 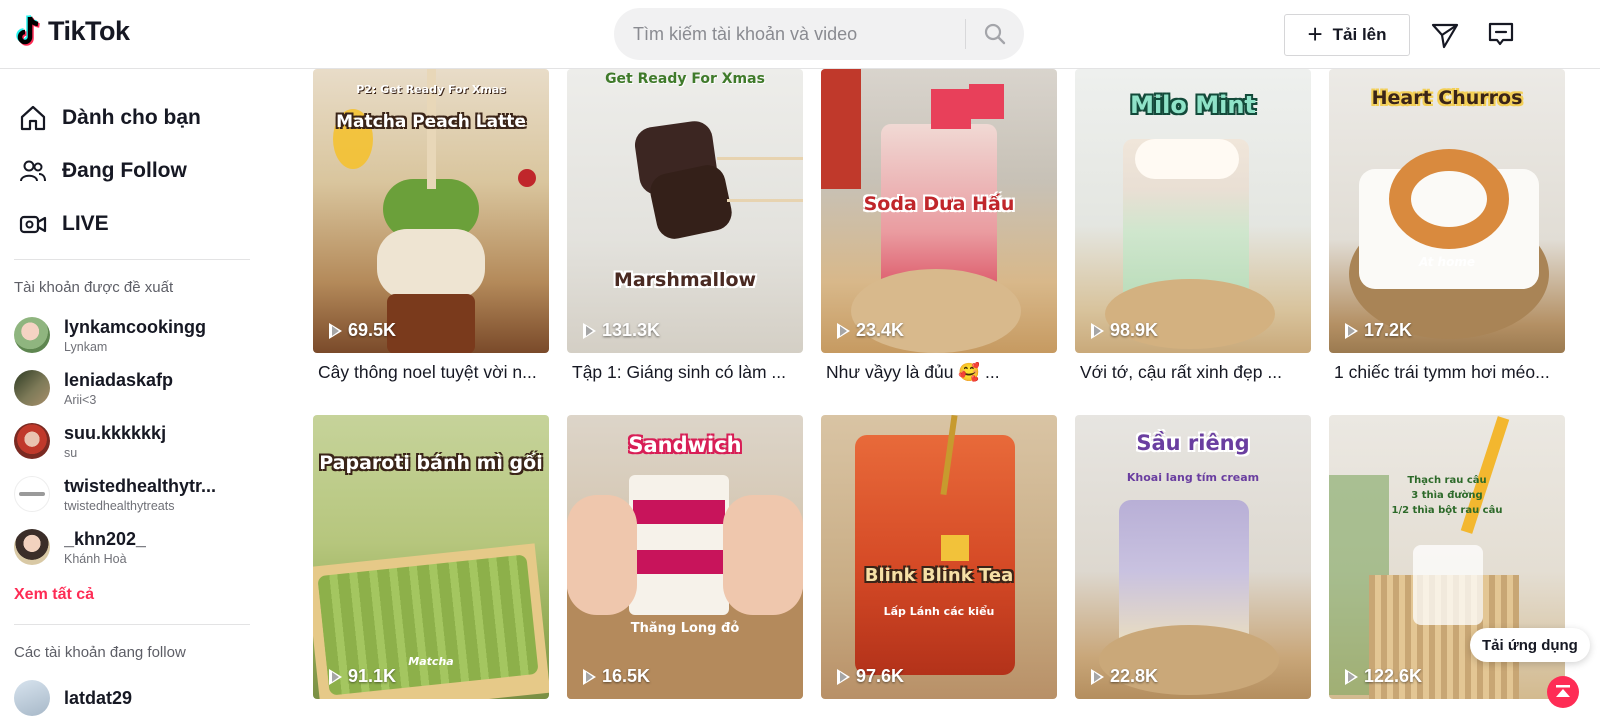 What do you see at coordinates (431, 463) in the screenshot?
I see `thumbnail-title: Paparoti bánh mì gối` at bounding box center [431, 463].